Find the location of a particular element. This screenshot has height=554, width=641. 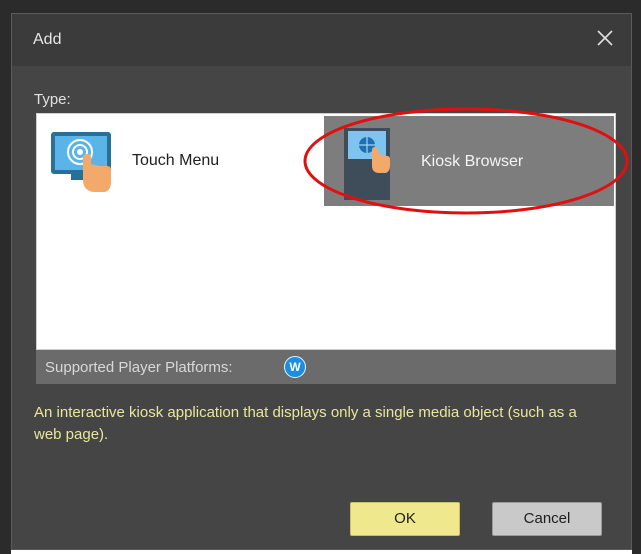

supported-platforms-bar: Supported Player Platforms: W is located at coordinates (326, 367).